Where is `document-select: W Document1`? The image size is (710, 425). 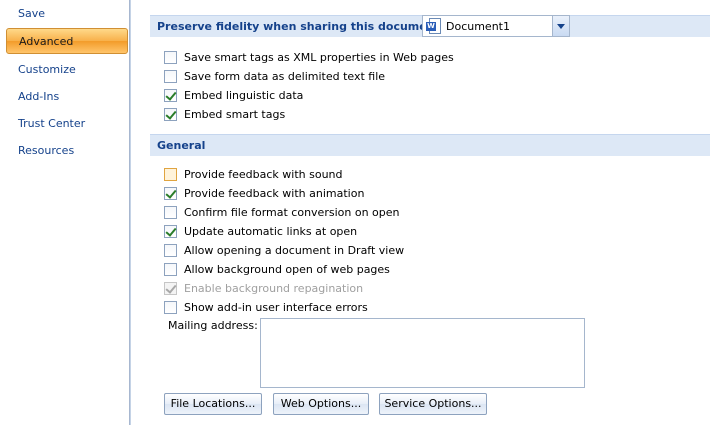 document-select: W Document1 is located at coordinates (496, 26).